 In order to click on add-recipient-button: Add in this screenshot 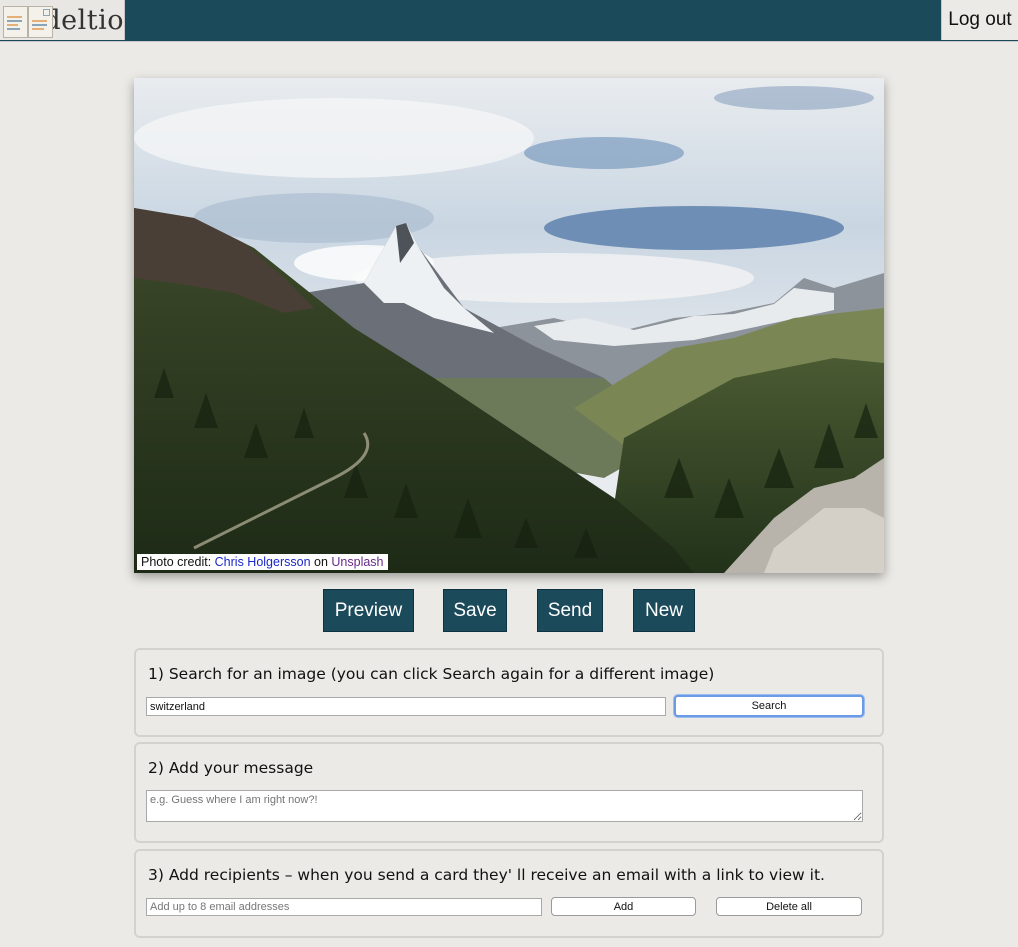, I will do `click(623, 906)`.